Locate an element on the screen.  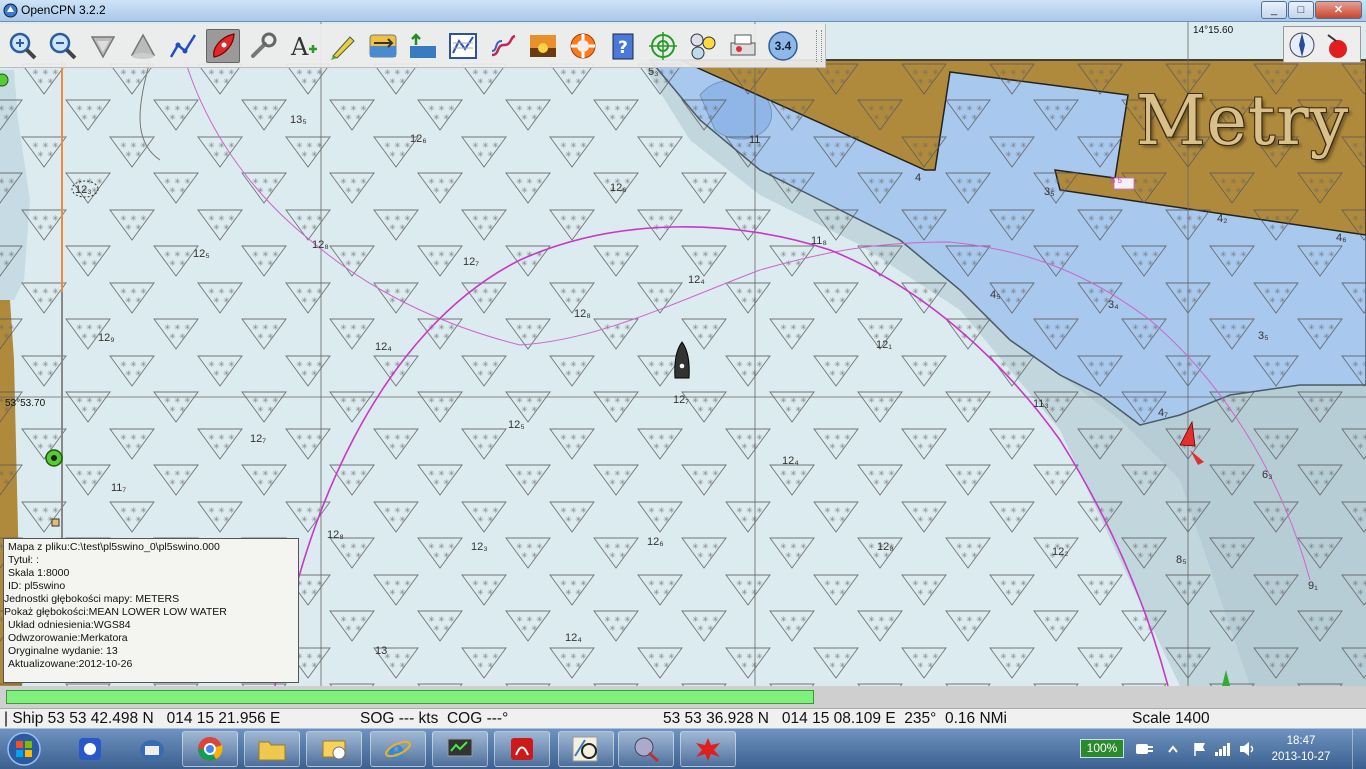
sounding: 8₅ is located at coordinates (1181, 560).